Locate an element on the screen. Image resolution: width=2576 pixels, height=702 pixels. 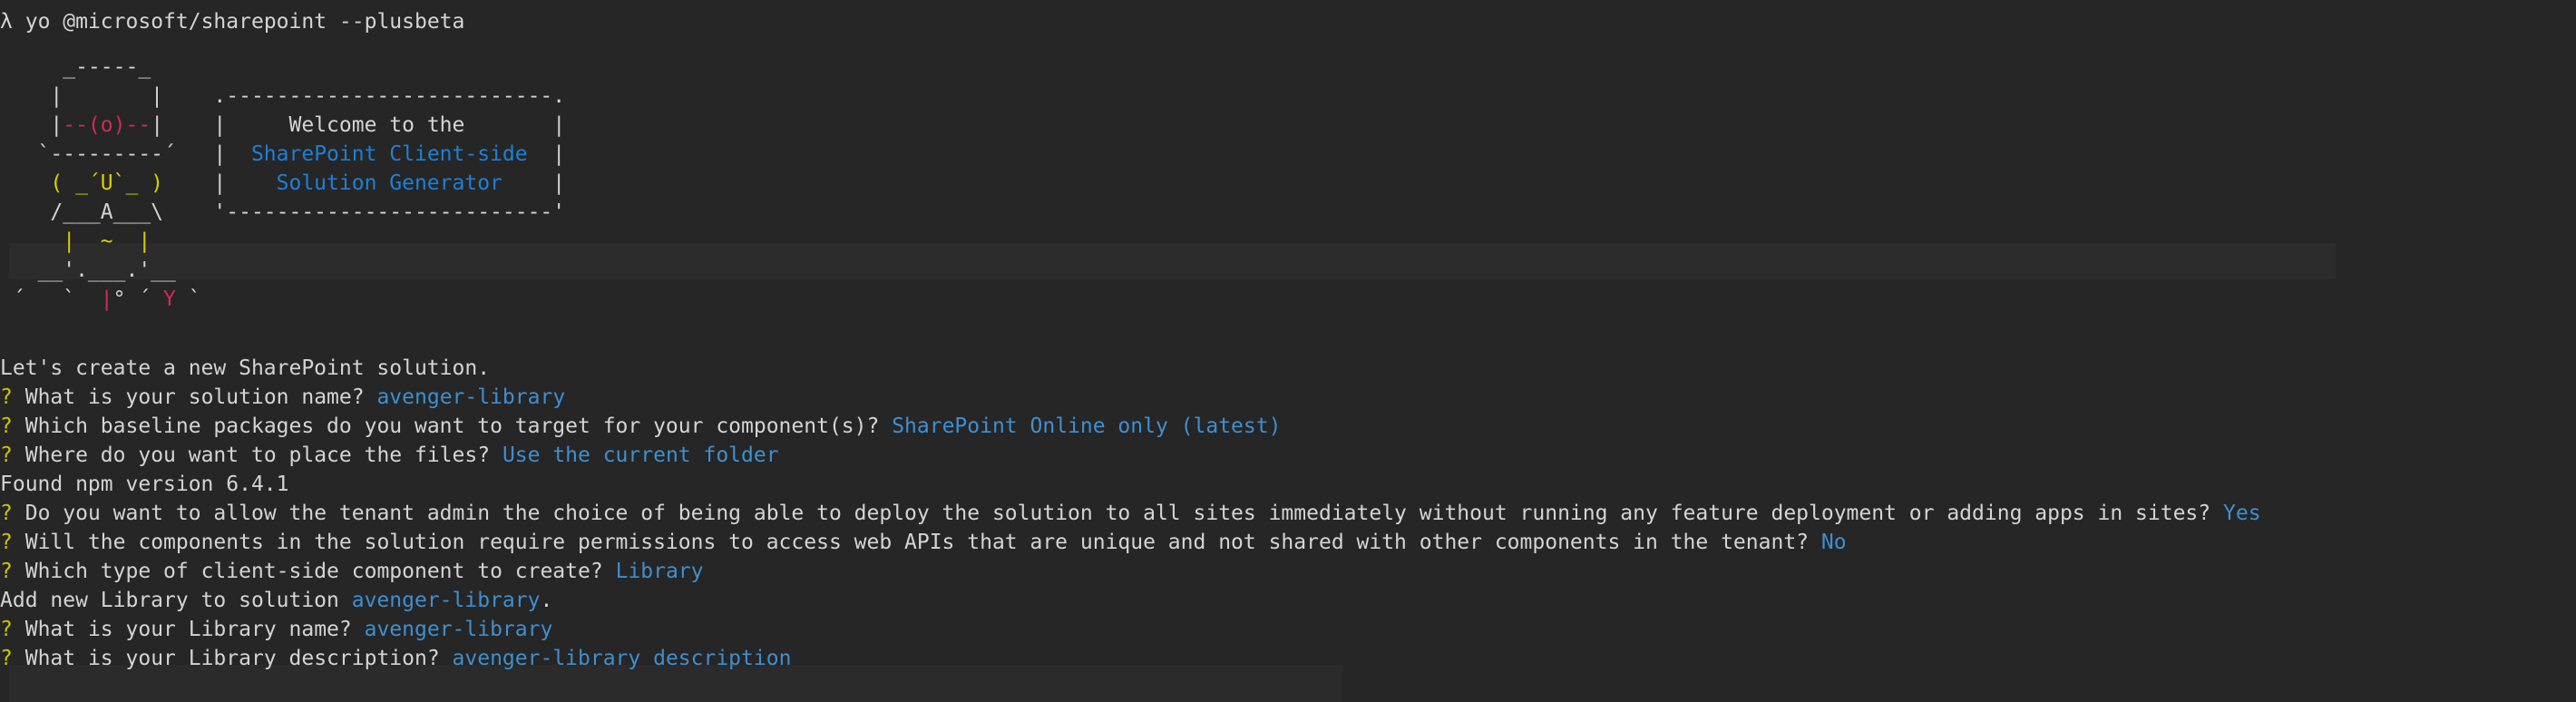
answer-component-type: Library is located at coordinates (659, 571).